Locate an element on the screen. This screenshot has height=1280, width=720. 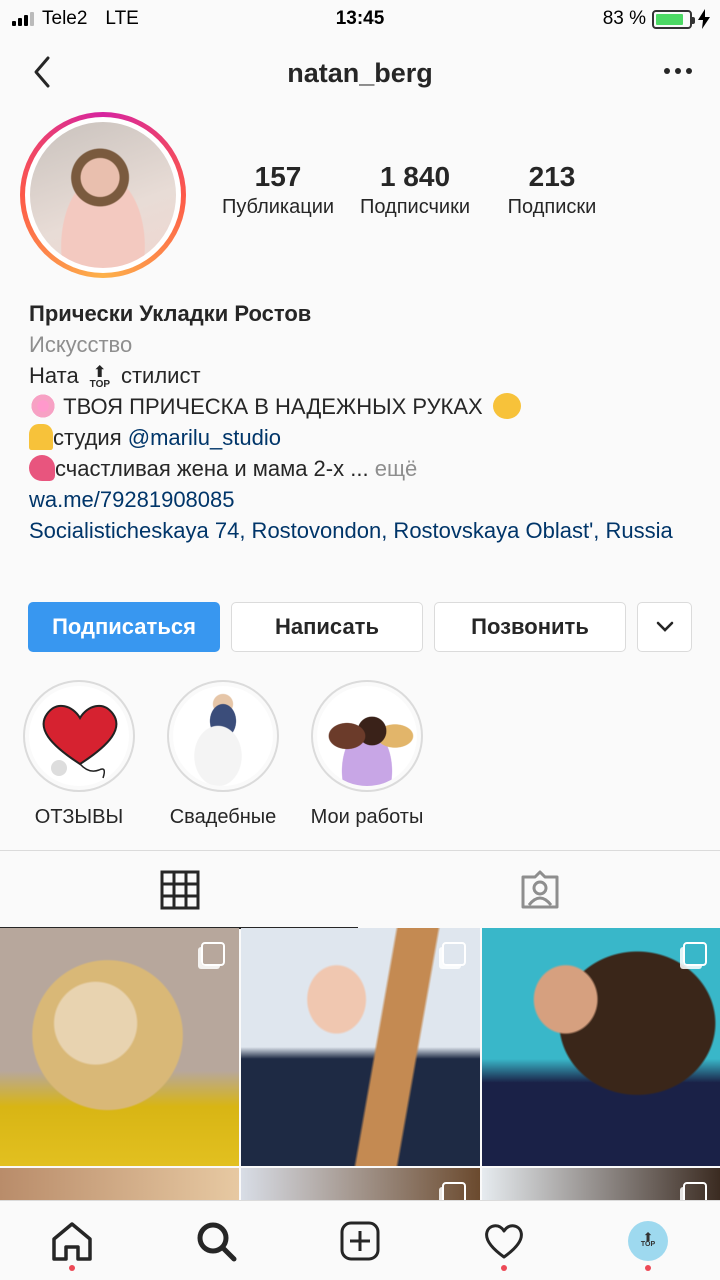
nav-profile: ⬆ TOP is located at coordinates (648, 1241).